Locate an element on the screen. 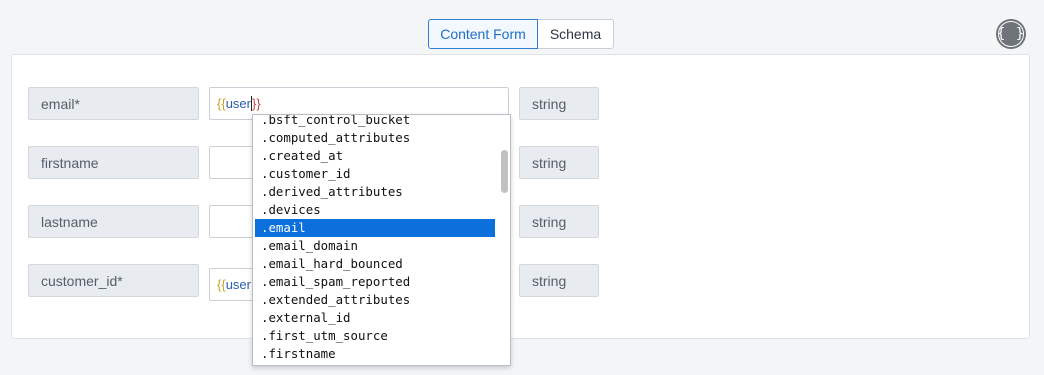 This screenshot has height=375, width=1044. autocomplete-option: .created_at is located at coordinates (375, 156).